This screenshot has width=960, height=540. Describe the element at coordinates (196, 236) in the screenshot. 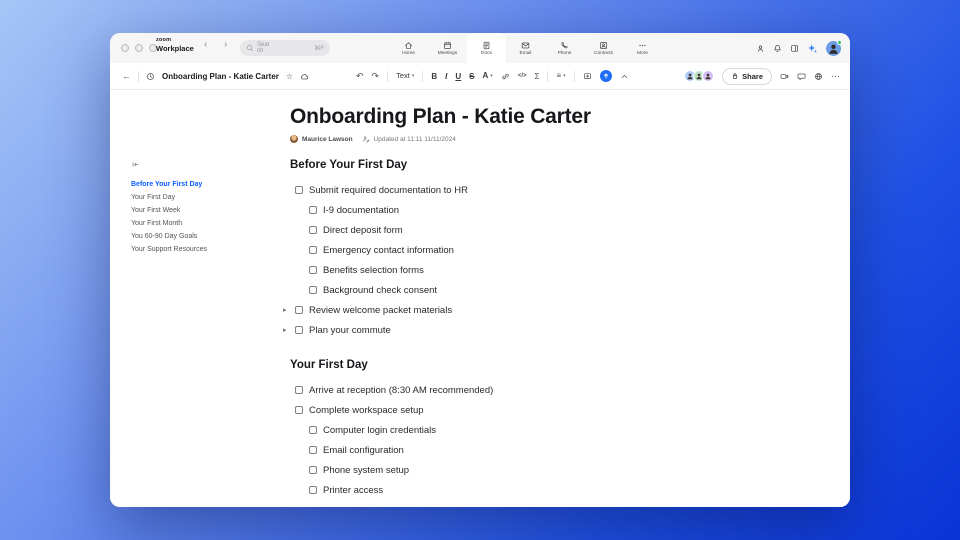

I see `outline-item: You 60-90 Day Goals` at that location.